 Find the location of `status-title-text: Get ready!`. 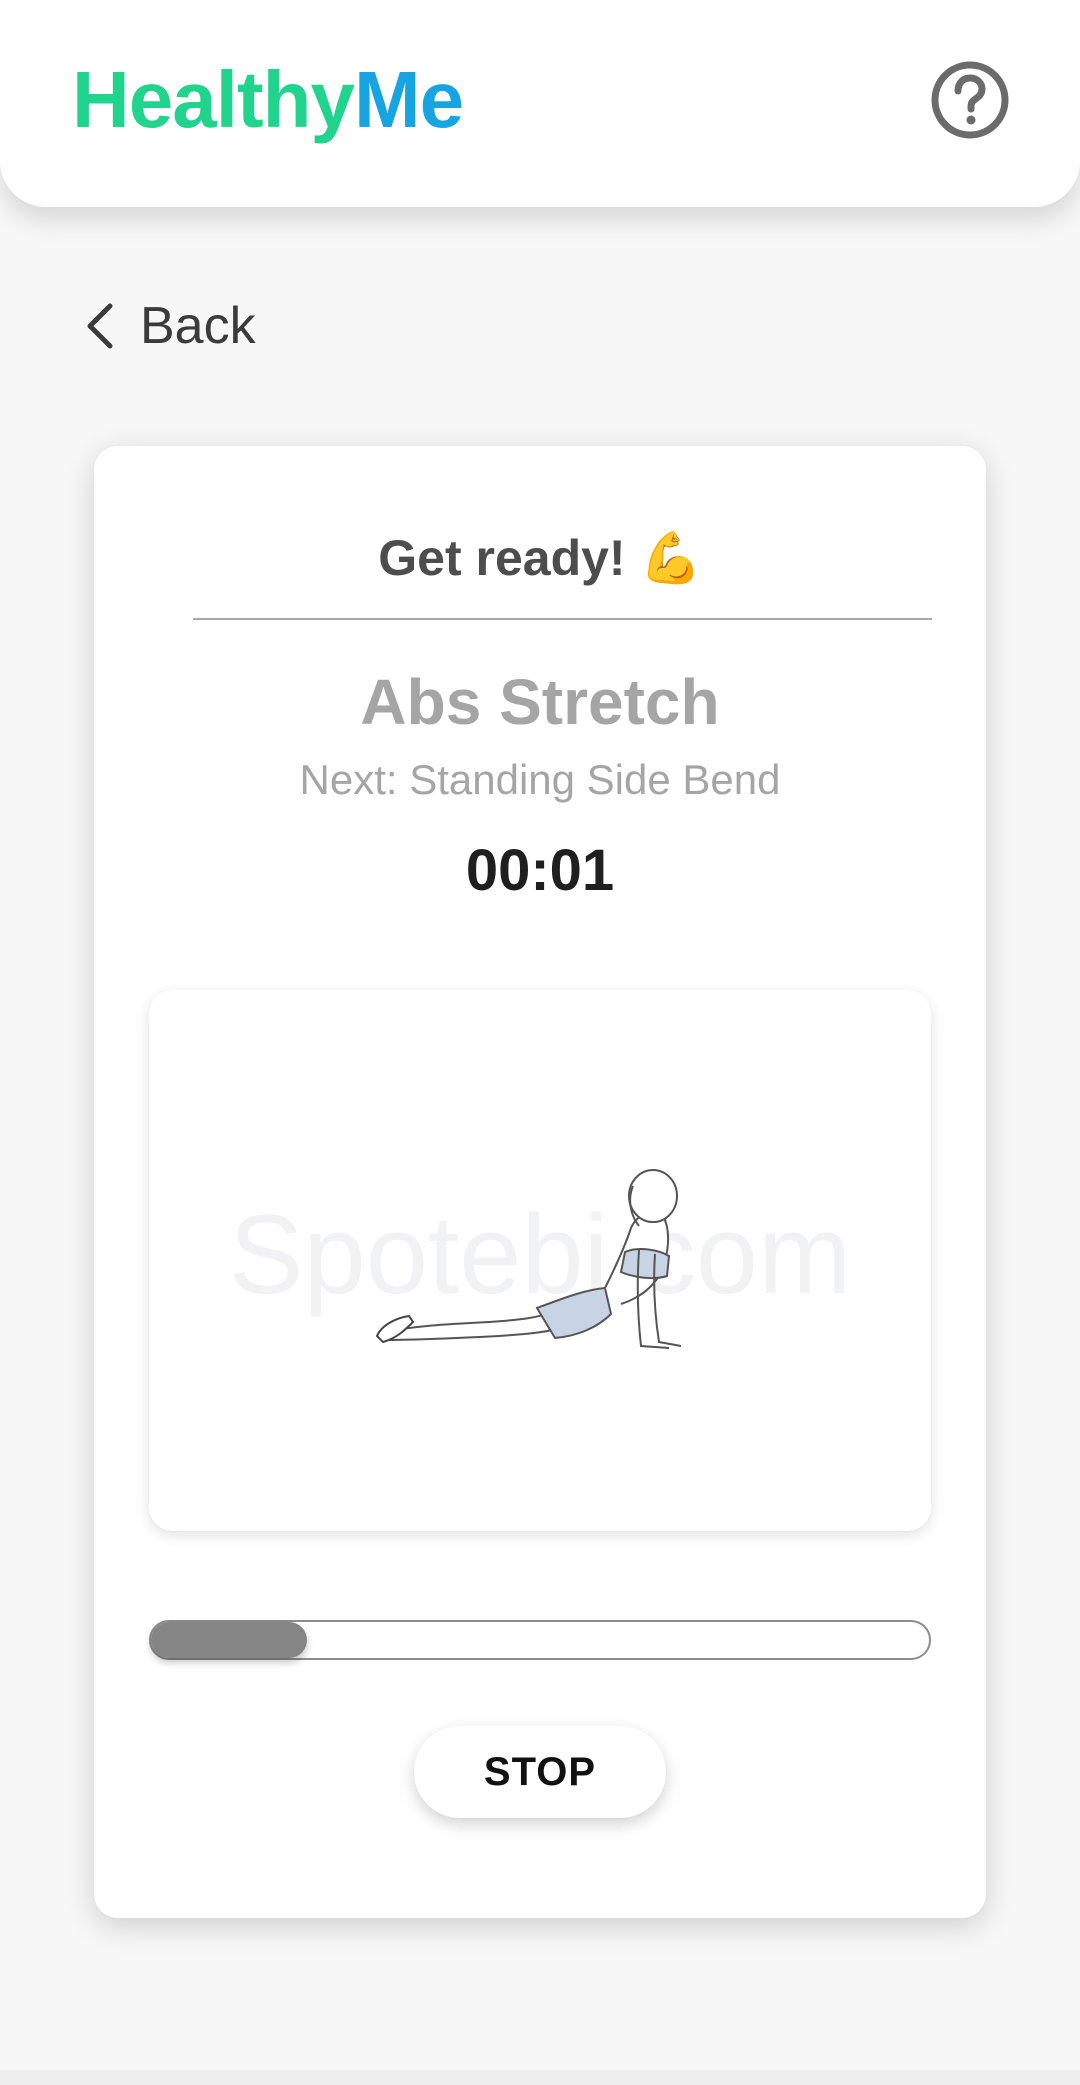

status-title-text: Get ready! is located at coordinates (502, 558).